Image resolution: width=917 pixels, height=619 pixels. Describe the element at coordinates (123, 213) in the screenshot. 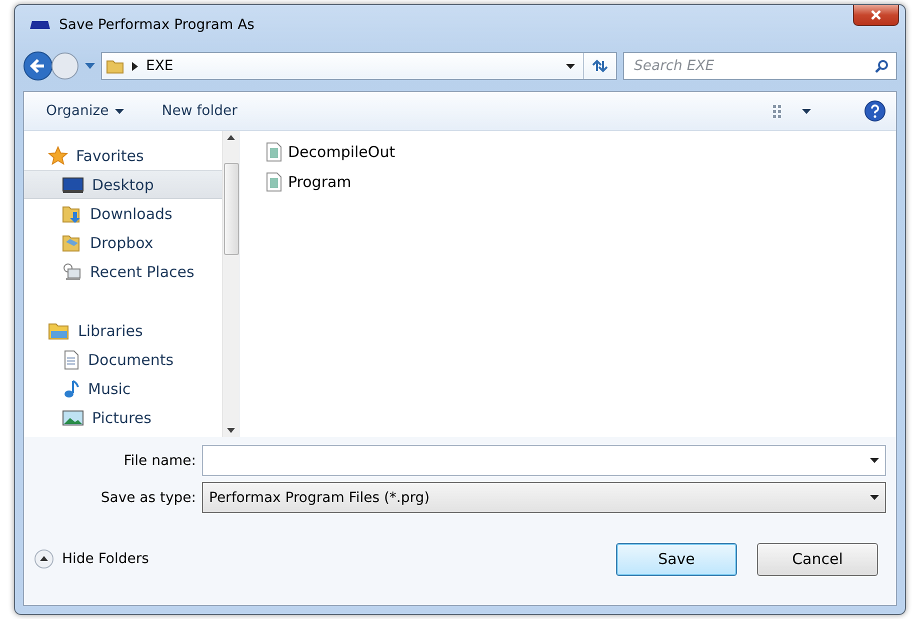

I see `sidebar-item: Downloads` at that location.